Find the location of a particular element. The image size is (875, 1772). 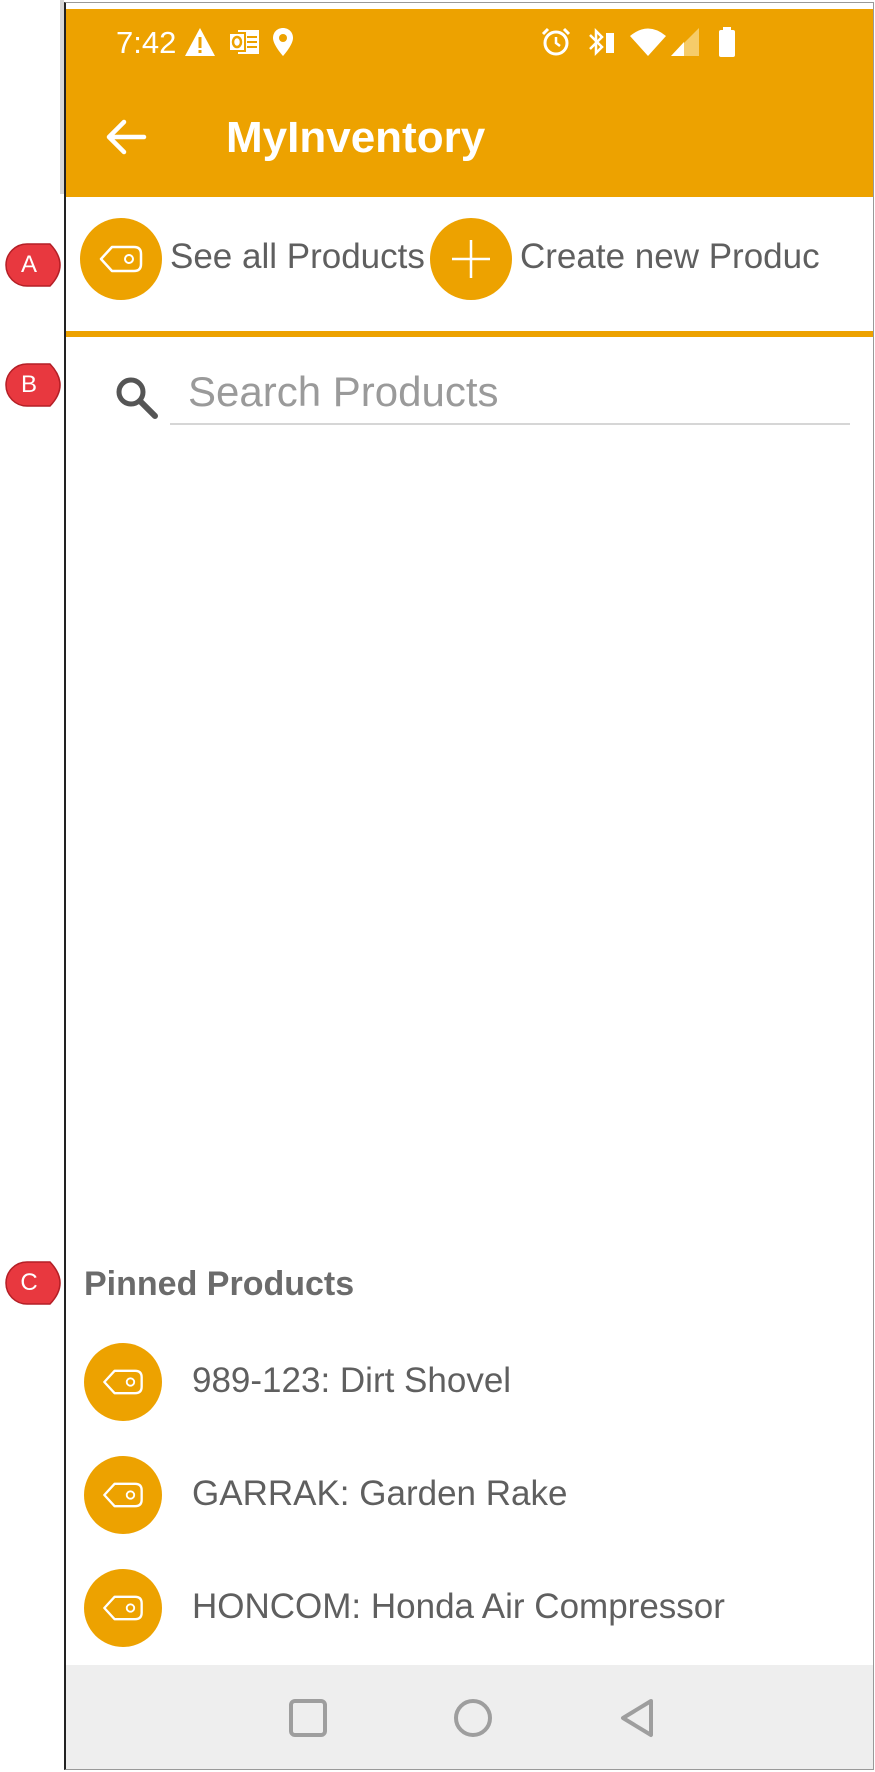

action-bar: See all Products Create new Produc is located at coordinates (469, 267).